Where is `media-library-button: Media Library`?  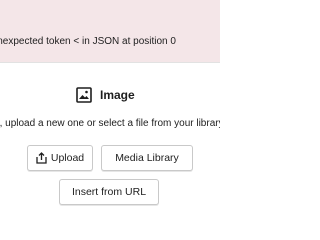 media-library-button: Media Library is located at coordinates (147, 158).